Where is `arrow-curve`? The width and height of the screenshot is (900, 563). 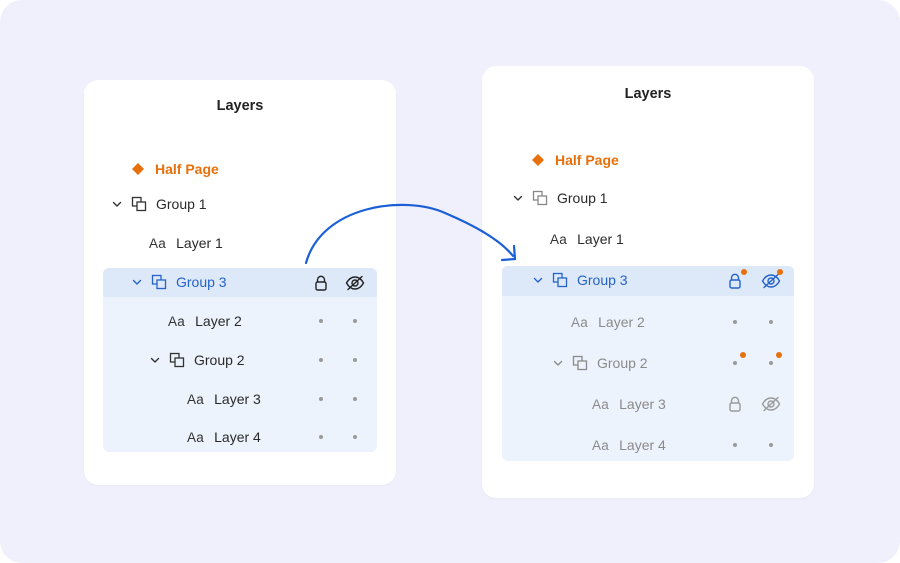
arrow-curve is located at coordinates (409, 234).